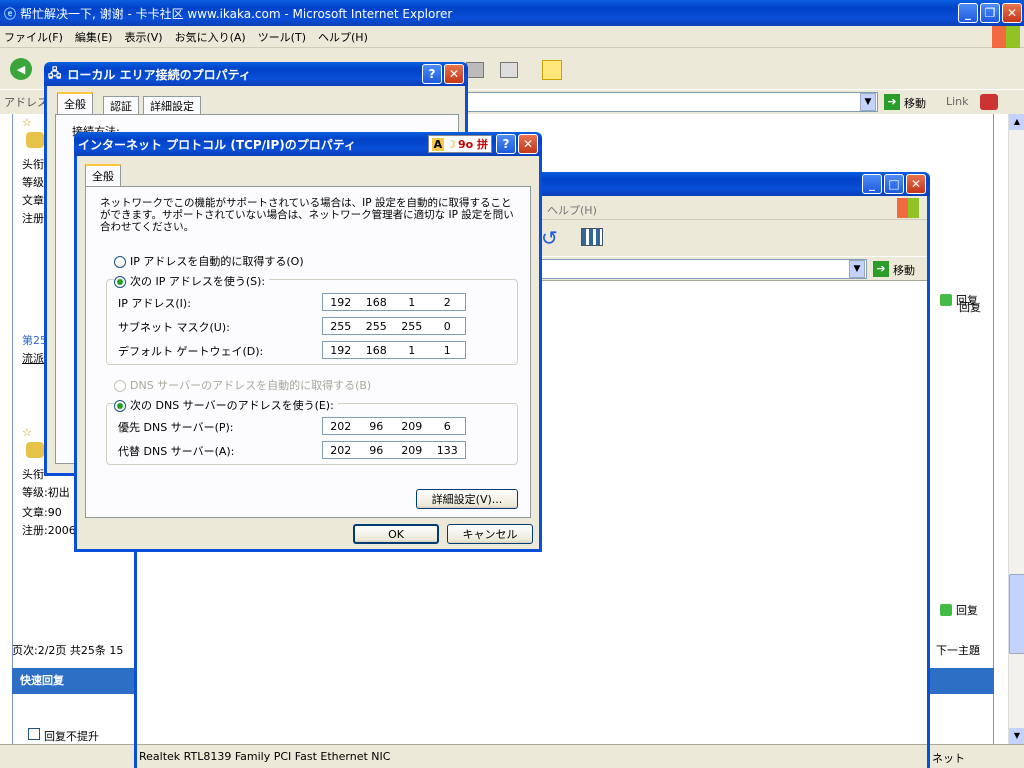 This screenshot has height=768, width=1024. Describe the element at coordinates (27, 122) in the screenshot. I see `star-icon: ☆` at that location.